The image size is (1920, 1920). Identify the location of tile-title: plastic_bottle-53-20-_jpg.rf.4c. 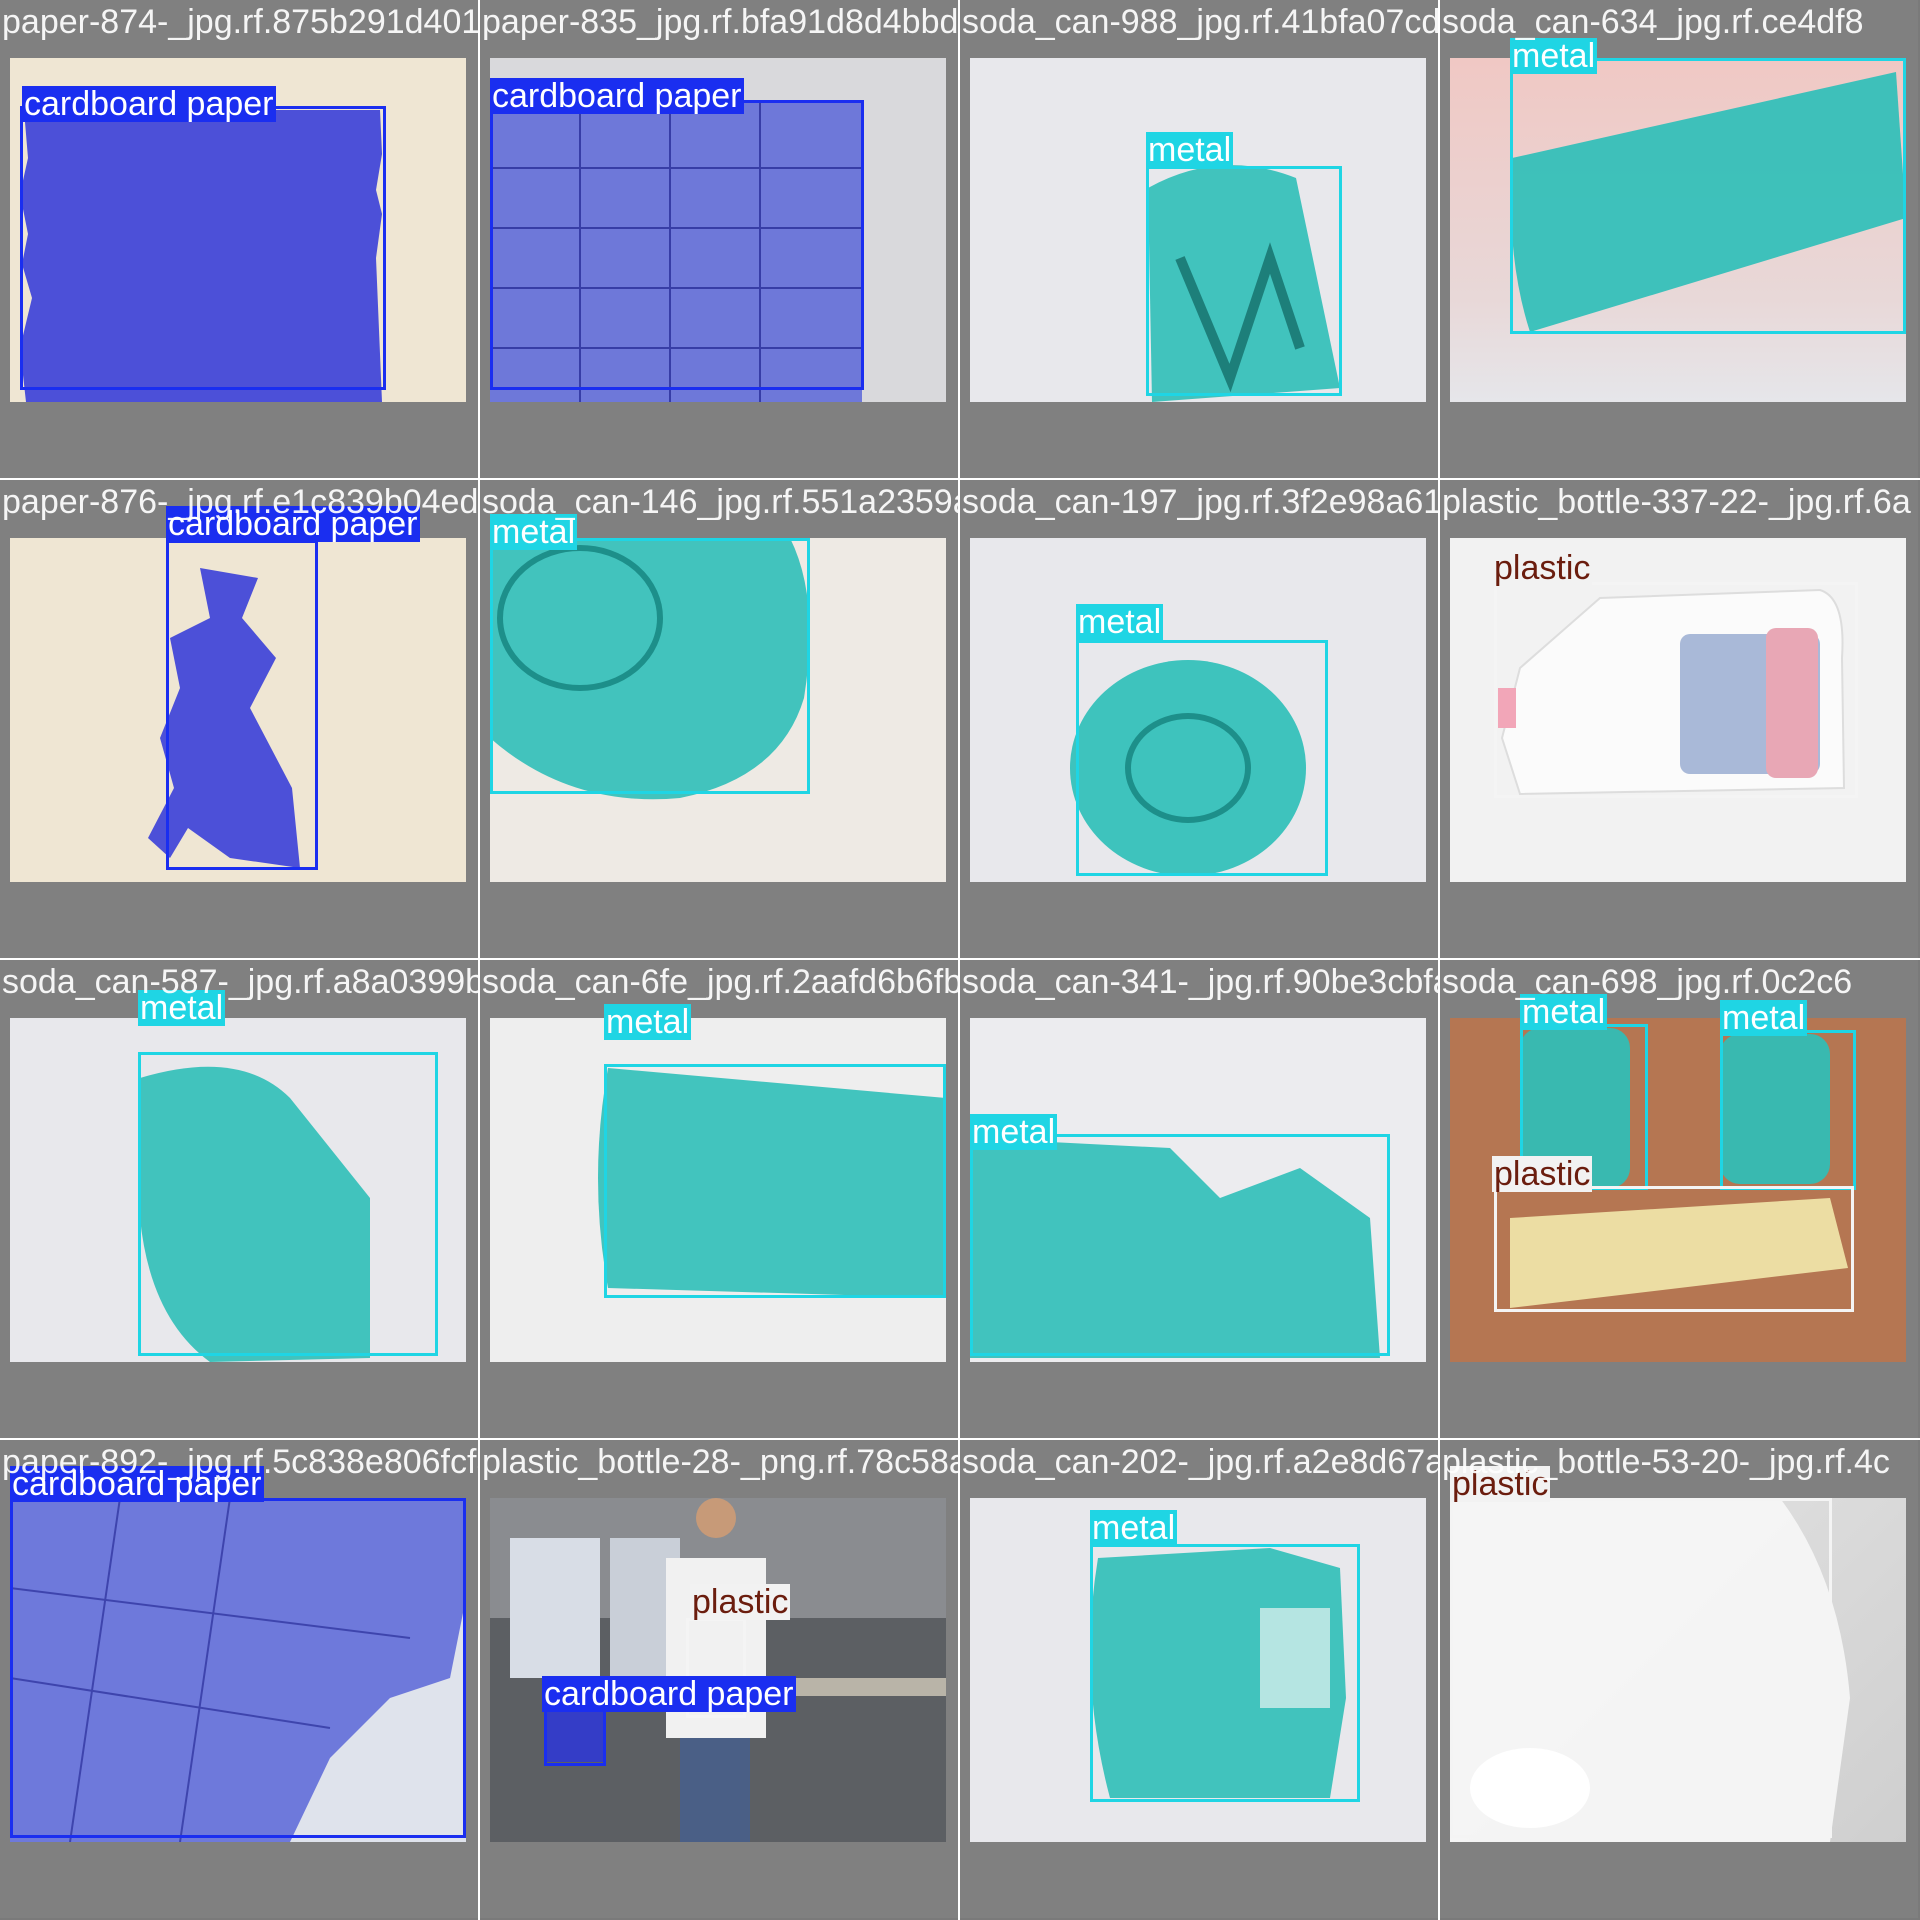
(1666, 1462).